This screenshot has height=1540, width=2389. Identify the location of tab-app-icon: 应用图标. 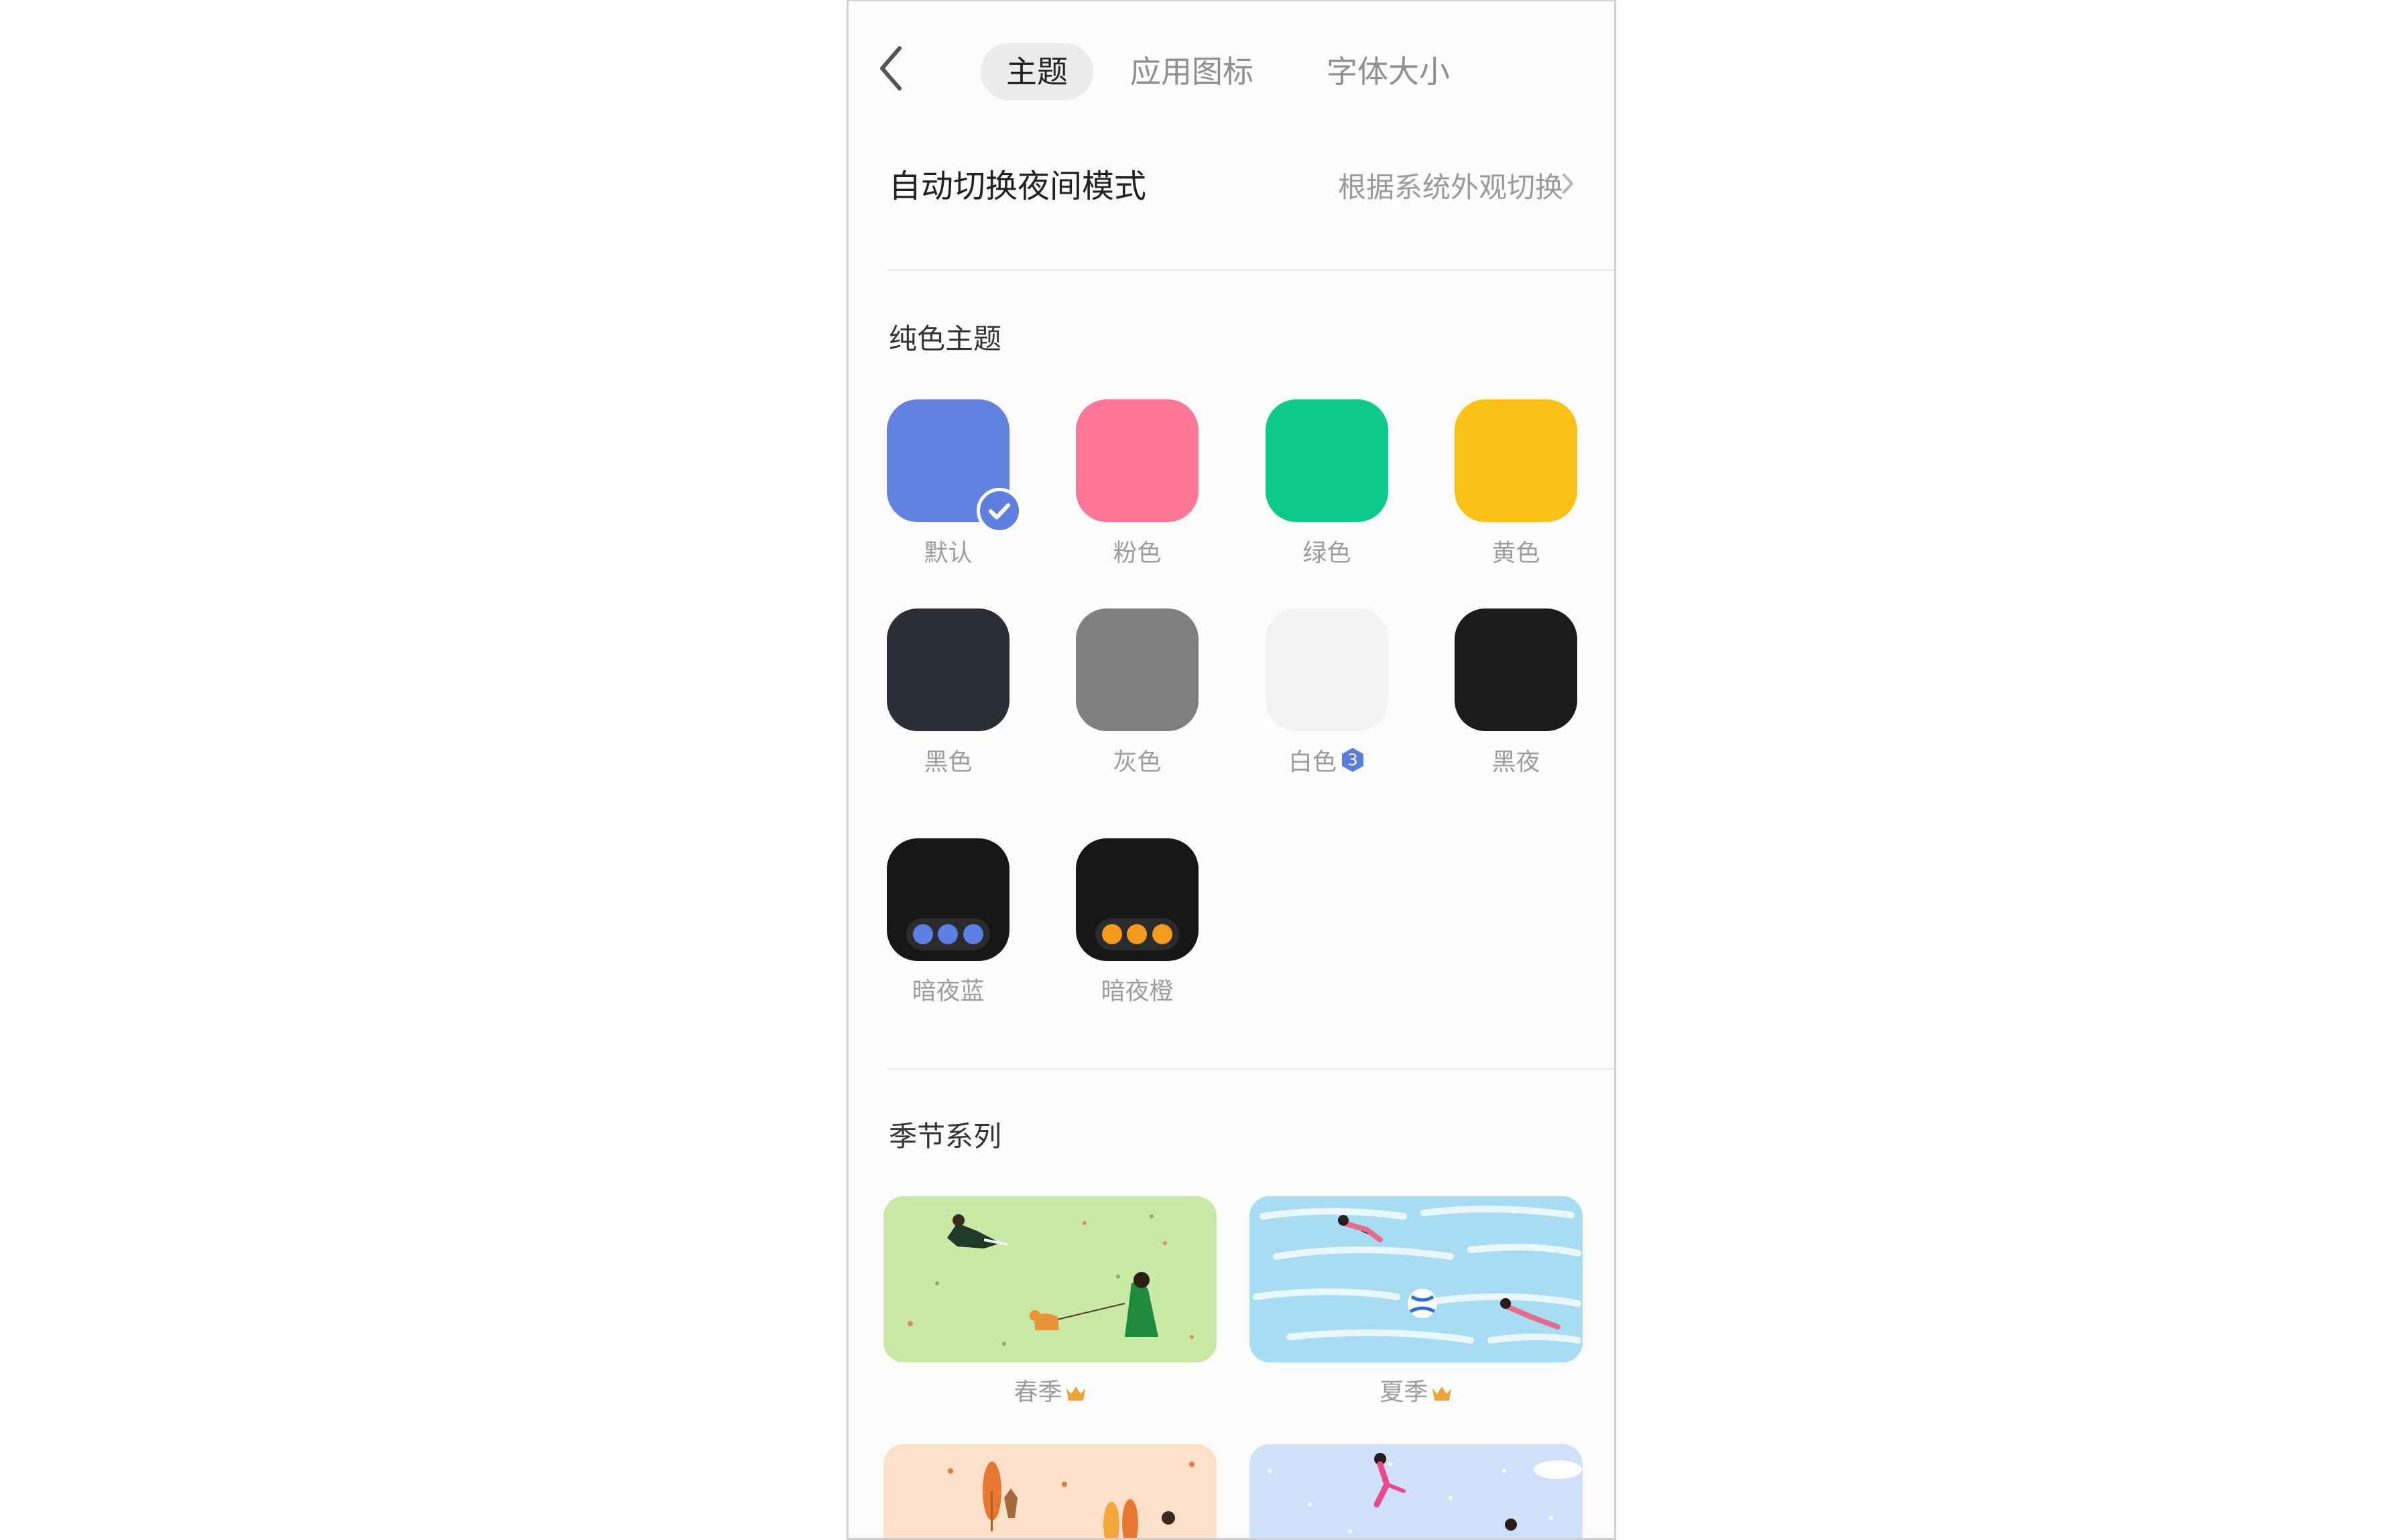
(1191, 72).